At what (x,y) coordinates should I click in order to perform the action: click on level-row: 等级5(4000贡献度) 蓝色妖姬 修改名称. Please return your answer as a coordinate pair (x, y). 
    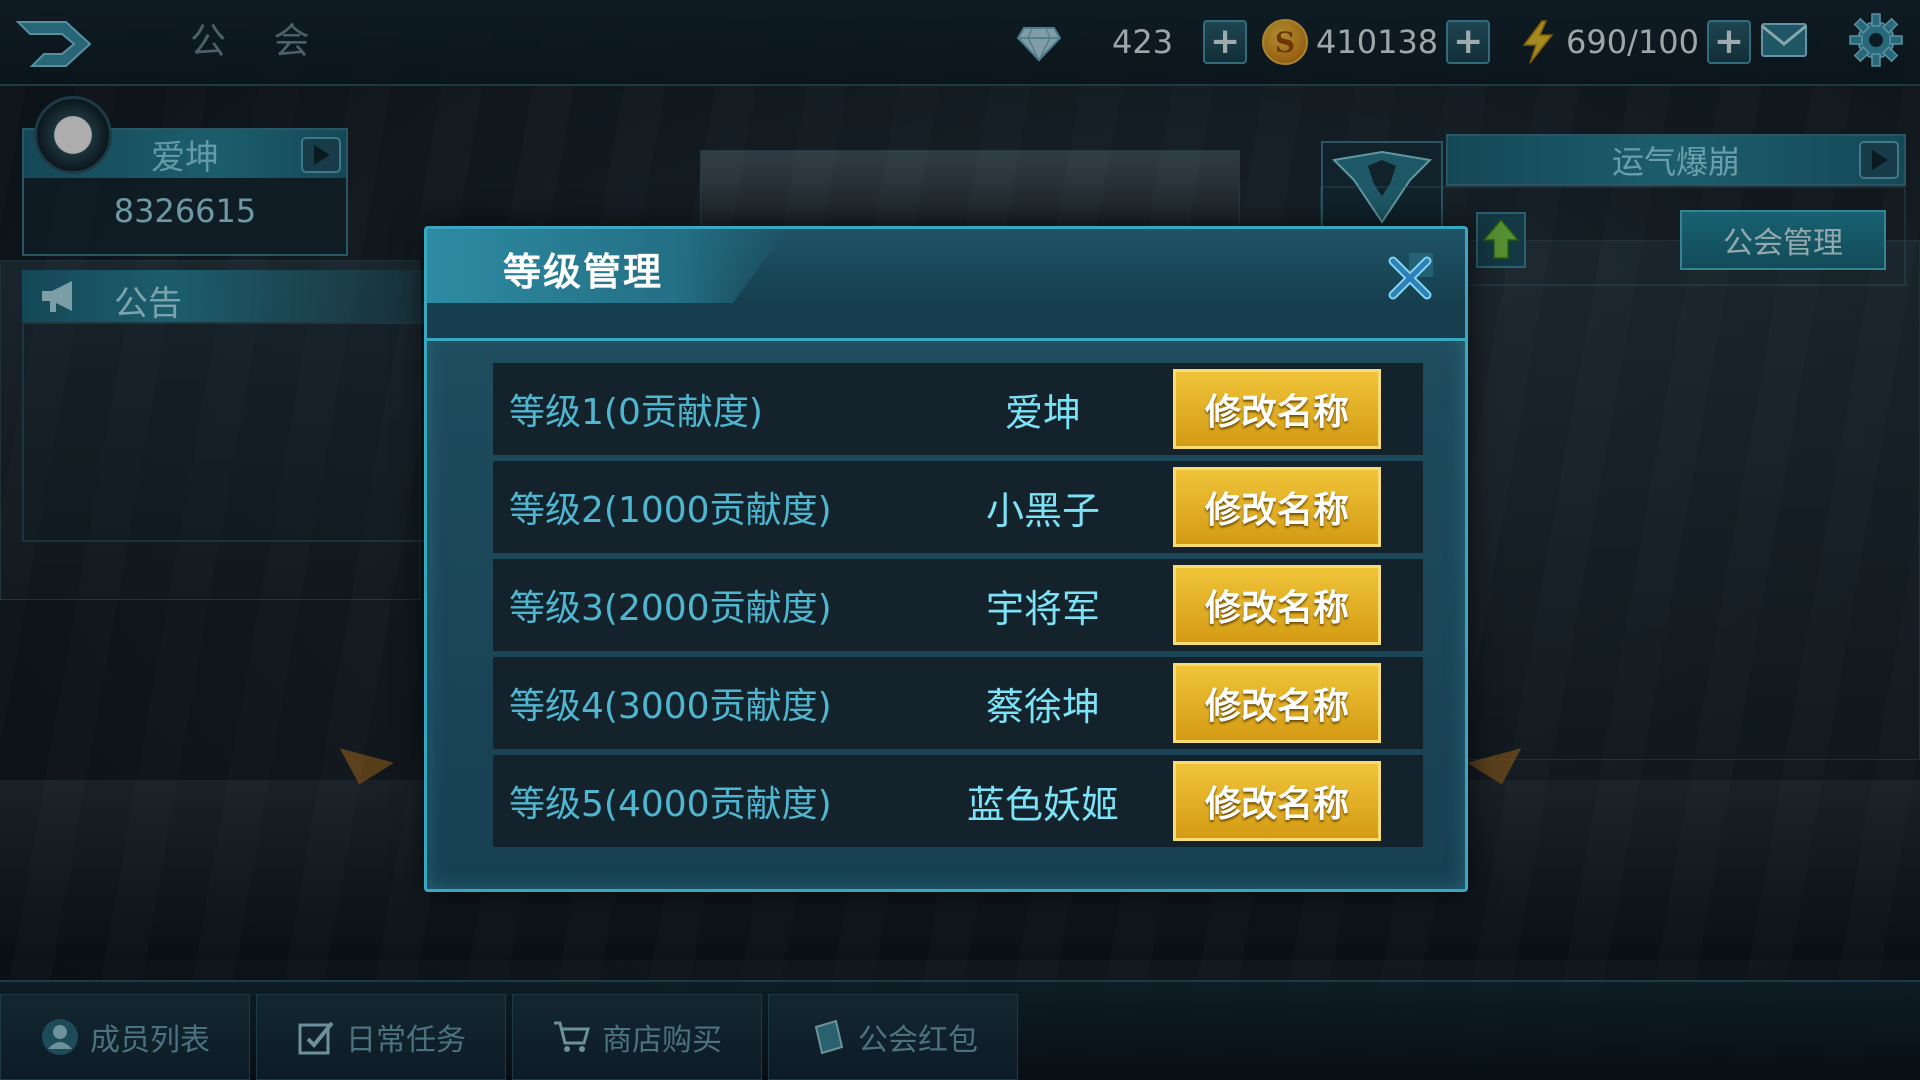
    Looking at the image, I should click on (958, 801).